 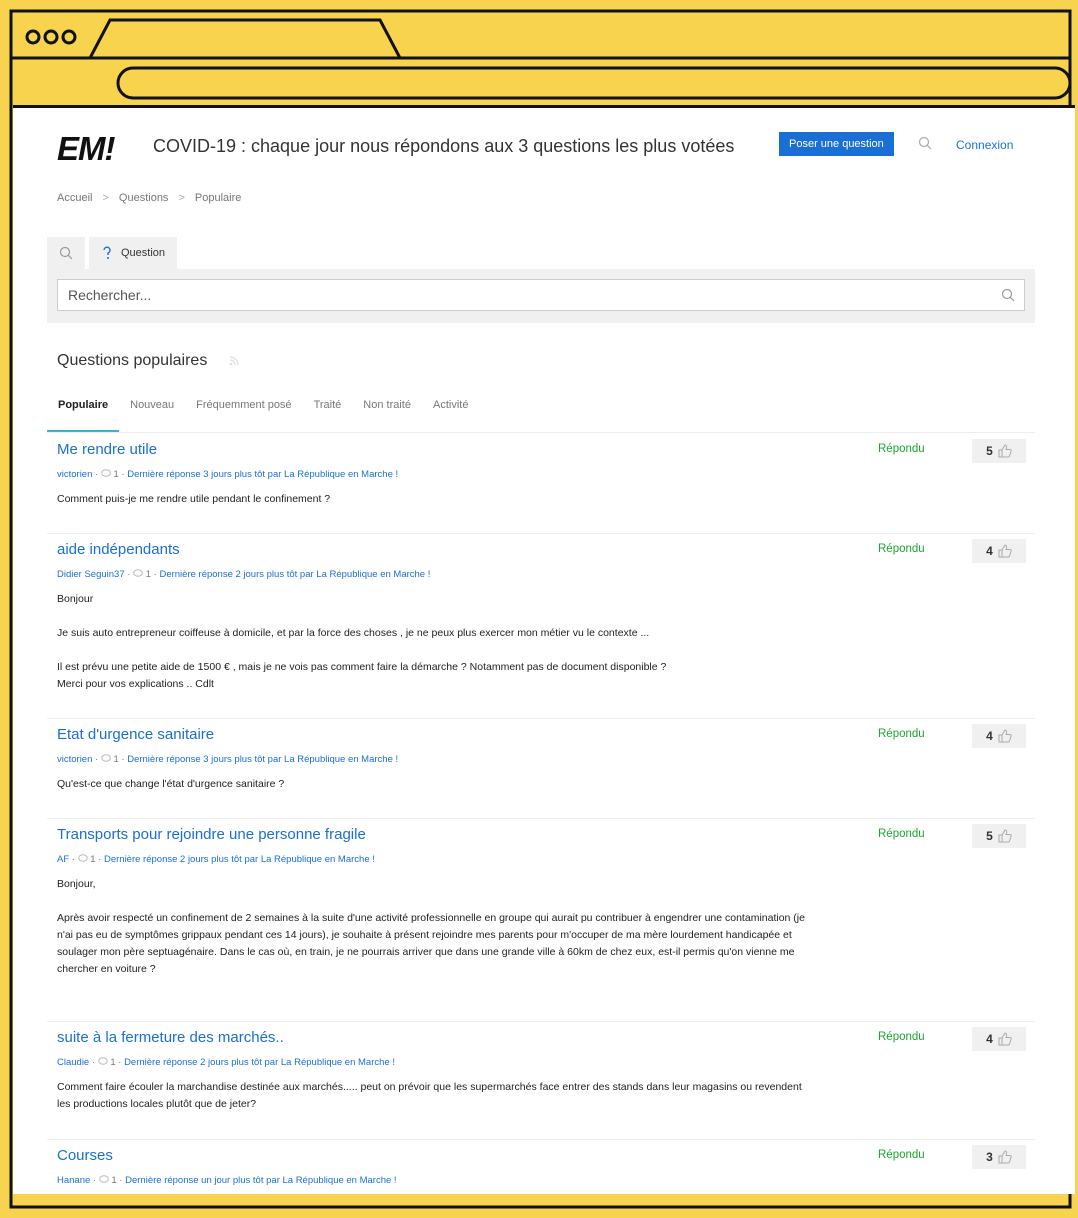 What do you see at coordinates (132, 360) in the screenshot?
I see `section-title: Questions populaires` at bounding box center [132, 360].